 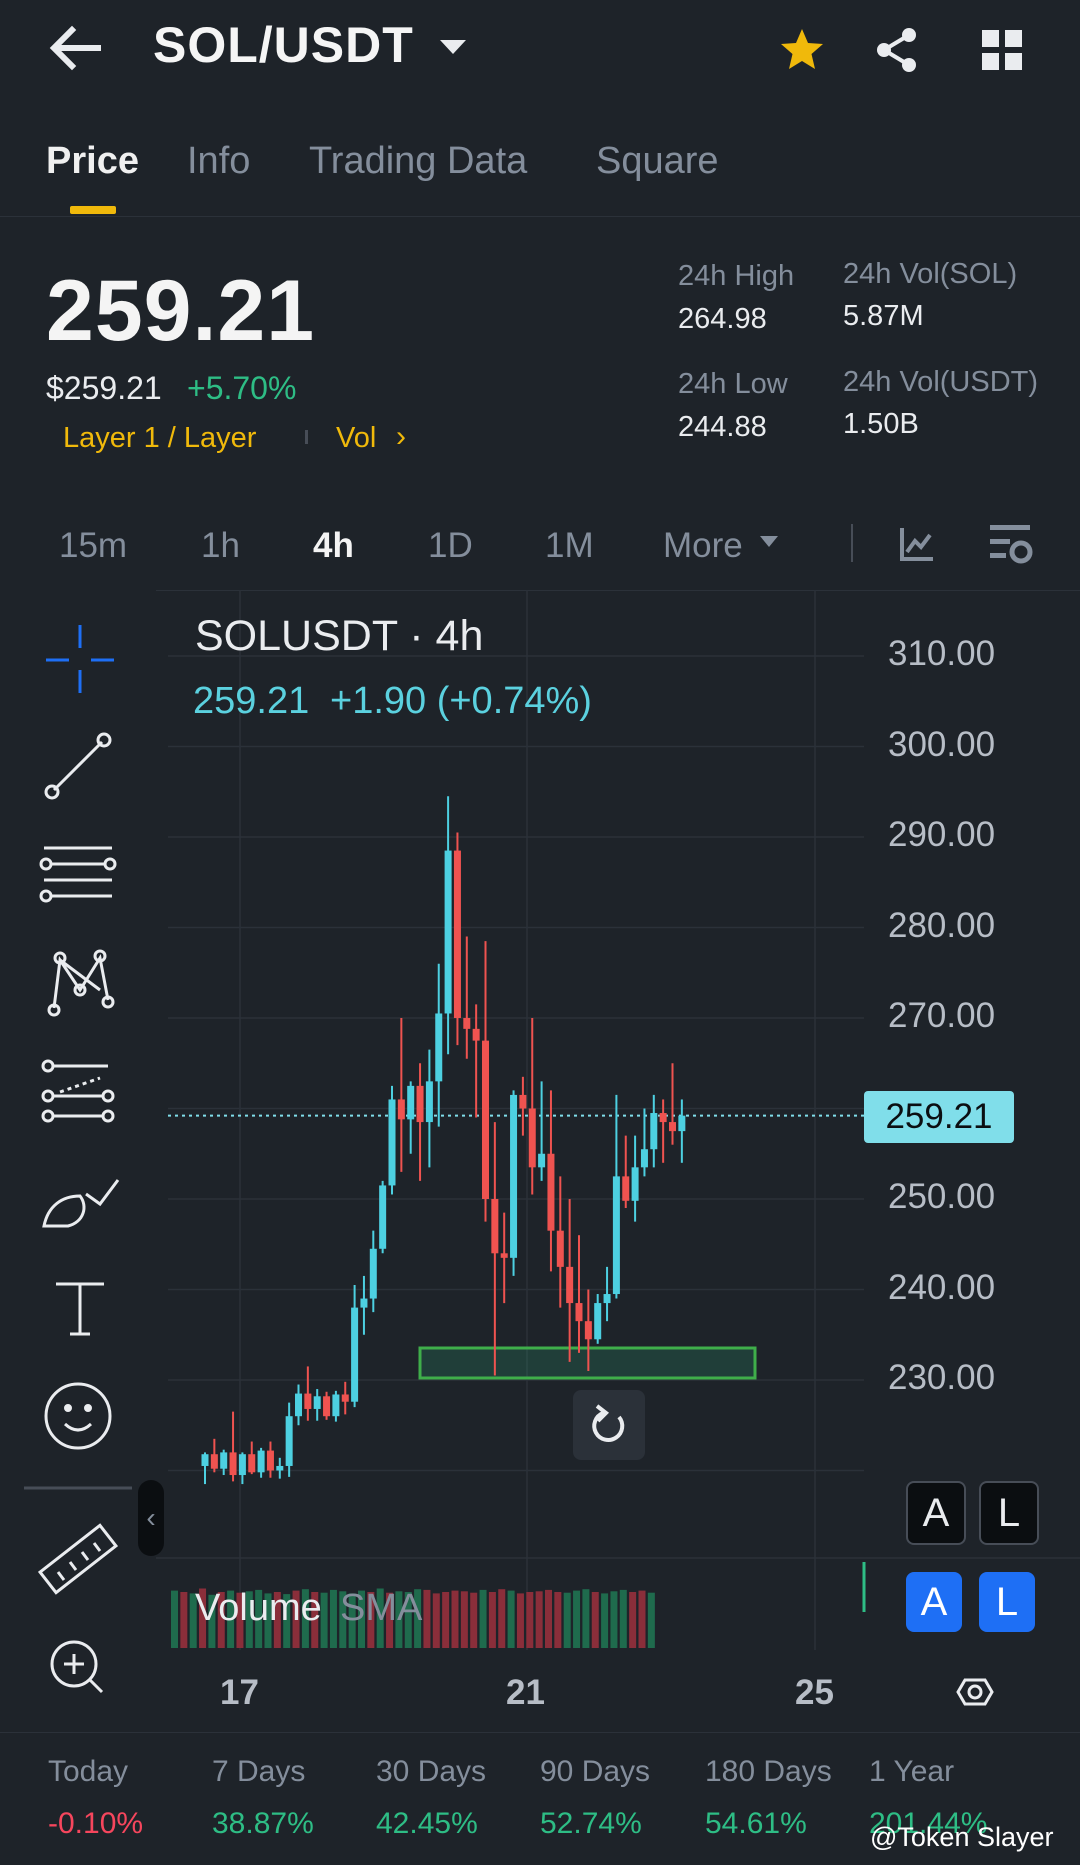 I want to click on axis-settings-icon, so click(x=975, y=1692).